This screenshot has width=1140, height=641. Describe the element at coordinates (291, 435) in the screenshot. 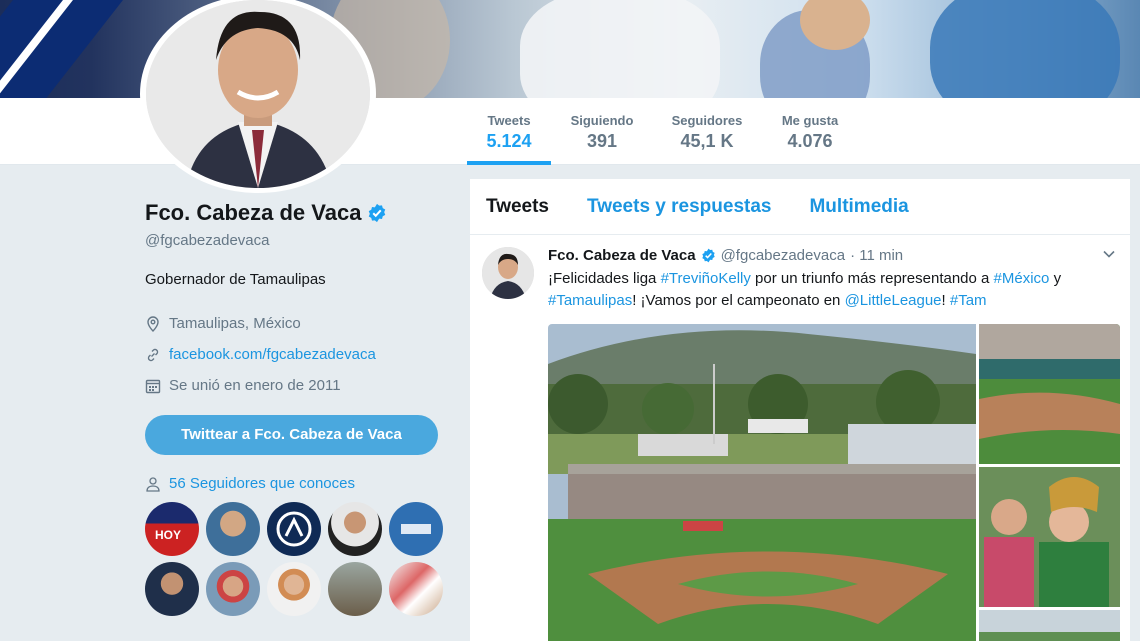

I see `tweet-to-button: Twittear a Fco. Cabeza de Vaca` at that location.